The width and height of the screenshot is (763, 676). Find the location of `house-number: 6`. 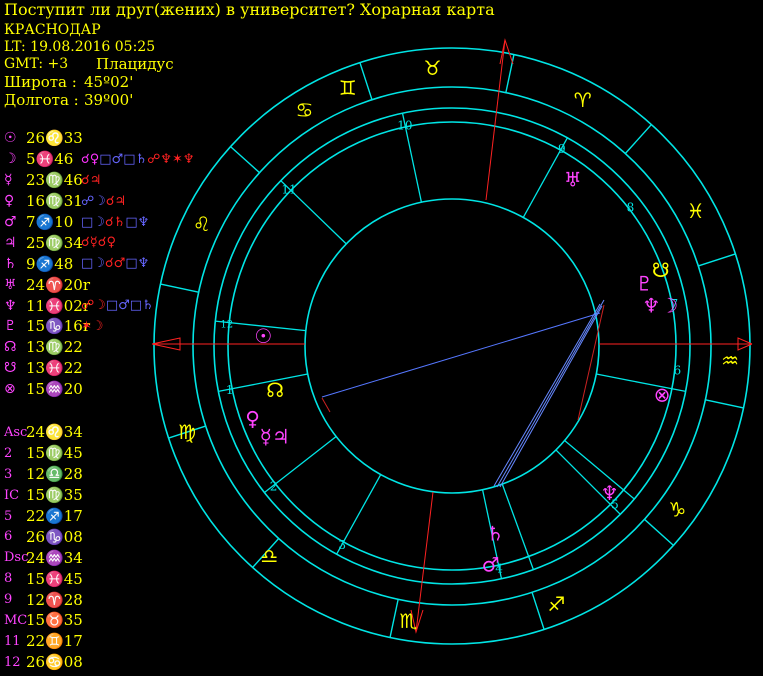

house-number: 6 is located at coordinates (677, 371).